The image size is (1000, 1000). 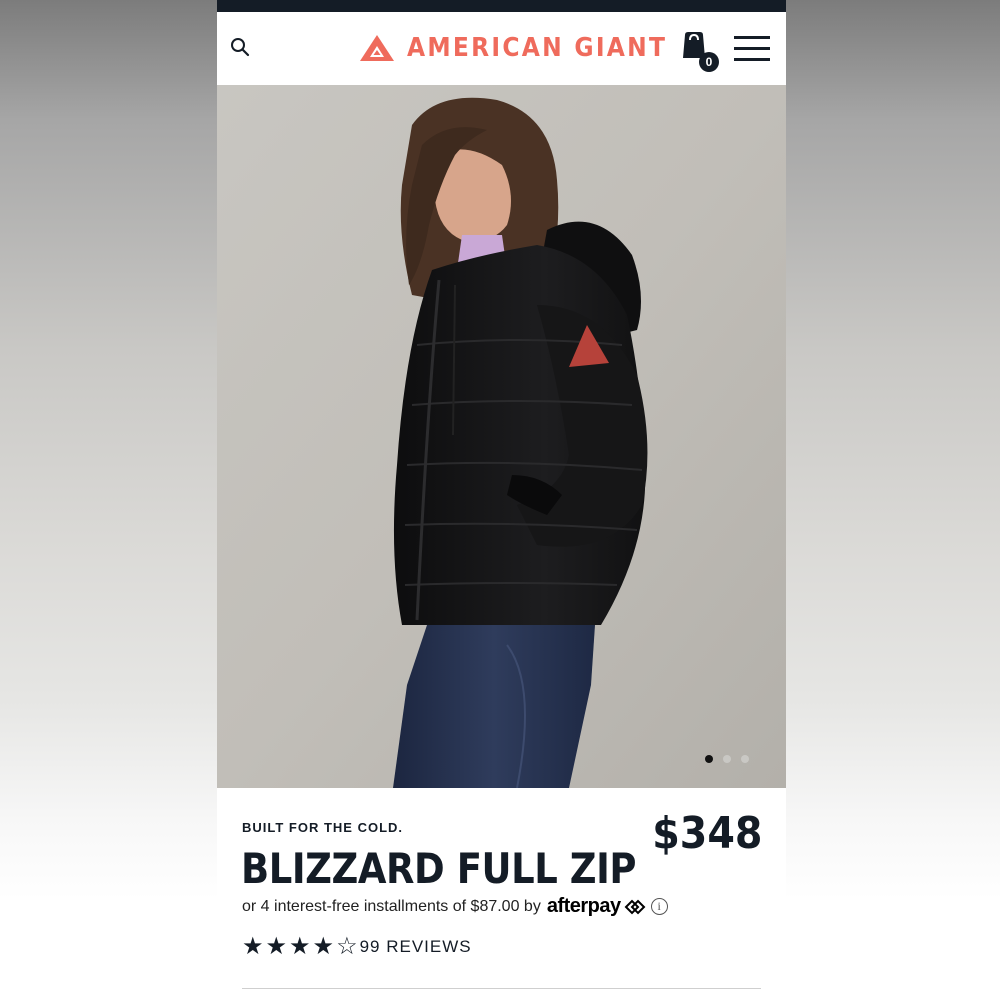 What do you see at coordinates (706, 833) in the screenshot?
I see `product-price: $348` at bounding box center [706, 833].